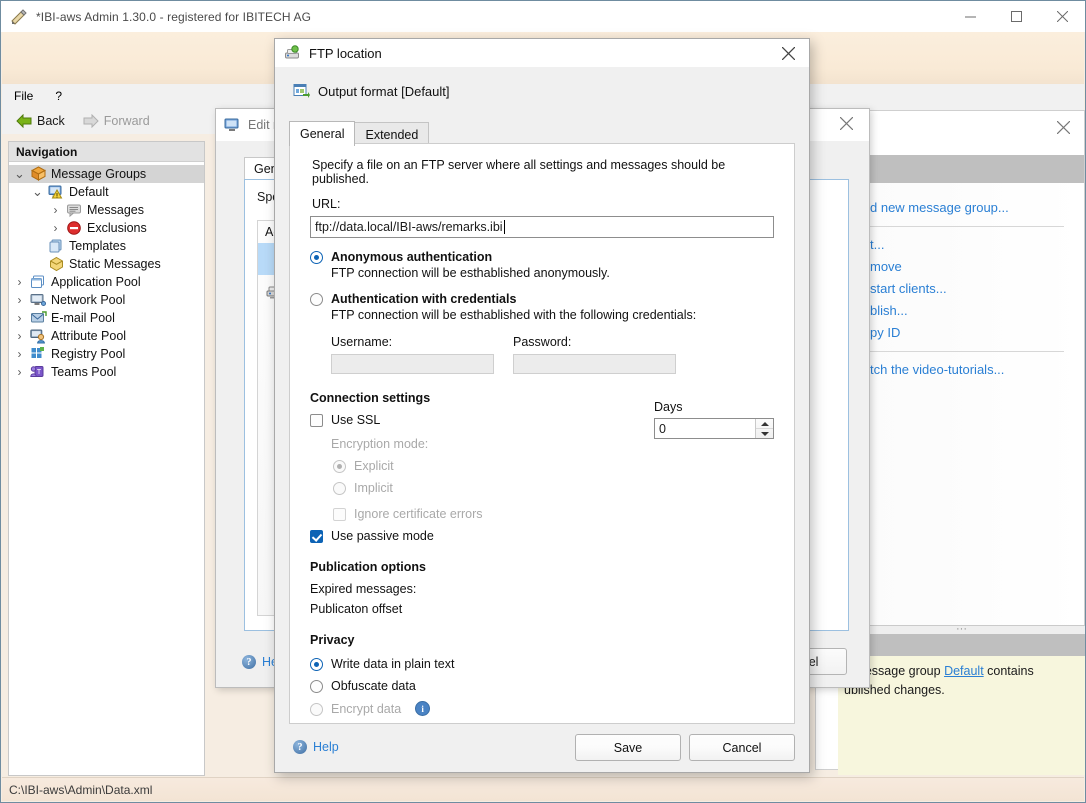 This screenshot has height=803, width=1086. I want to click on tree-item-attribute-pool: › Attribute Pool, so click(106, 336).